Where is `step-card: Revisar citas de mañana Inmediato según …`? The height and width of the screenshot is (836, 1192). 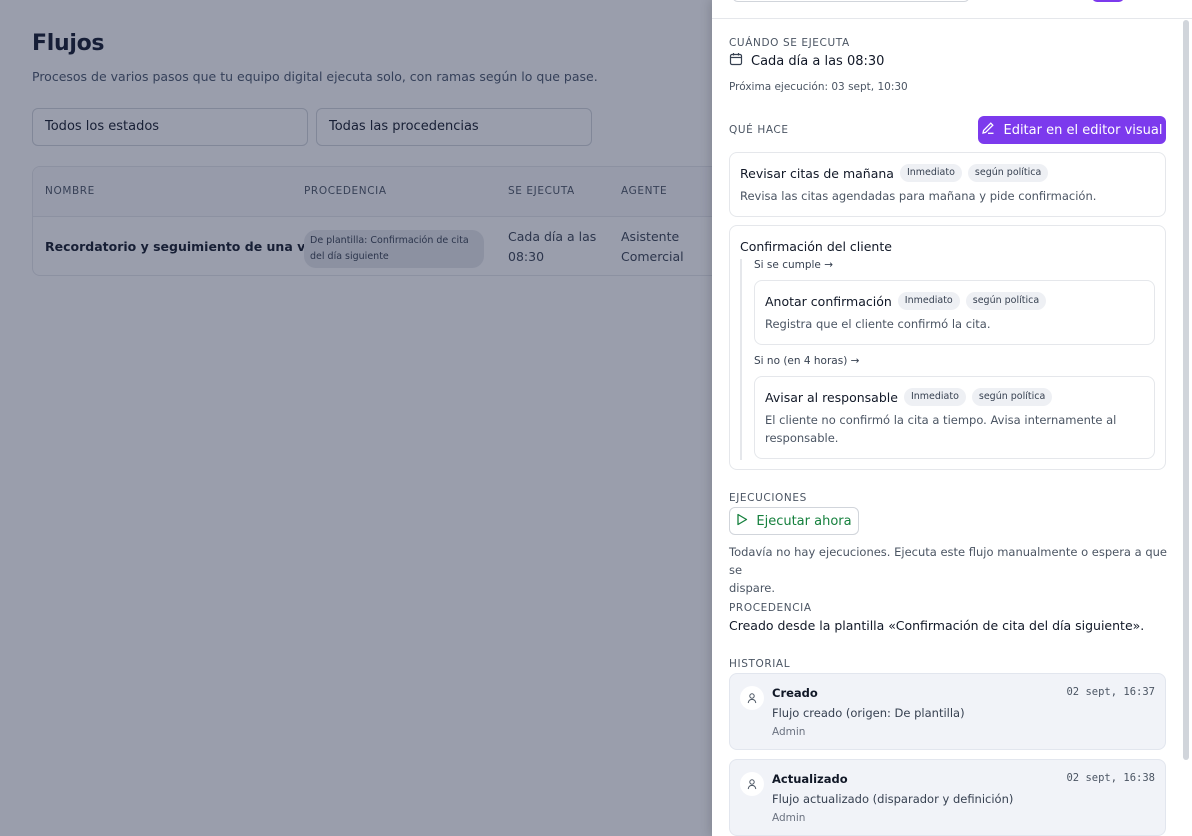 step-card: Revisar citas de mañana Inmediato según … is located at coordinates (947, 184).